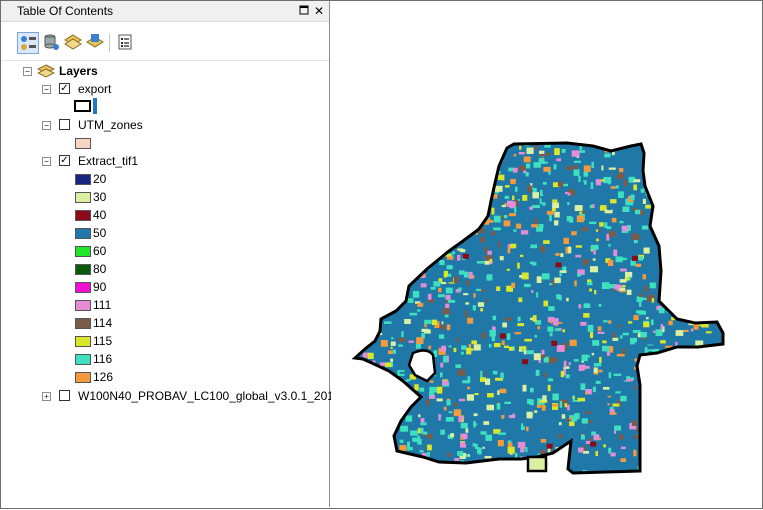 This screenshot has height=510, width=763. Describe the element at coordinates (165, 89) in the screenshot. I see `layer-export: − ✓ export` at that location.